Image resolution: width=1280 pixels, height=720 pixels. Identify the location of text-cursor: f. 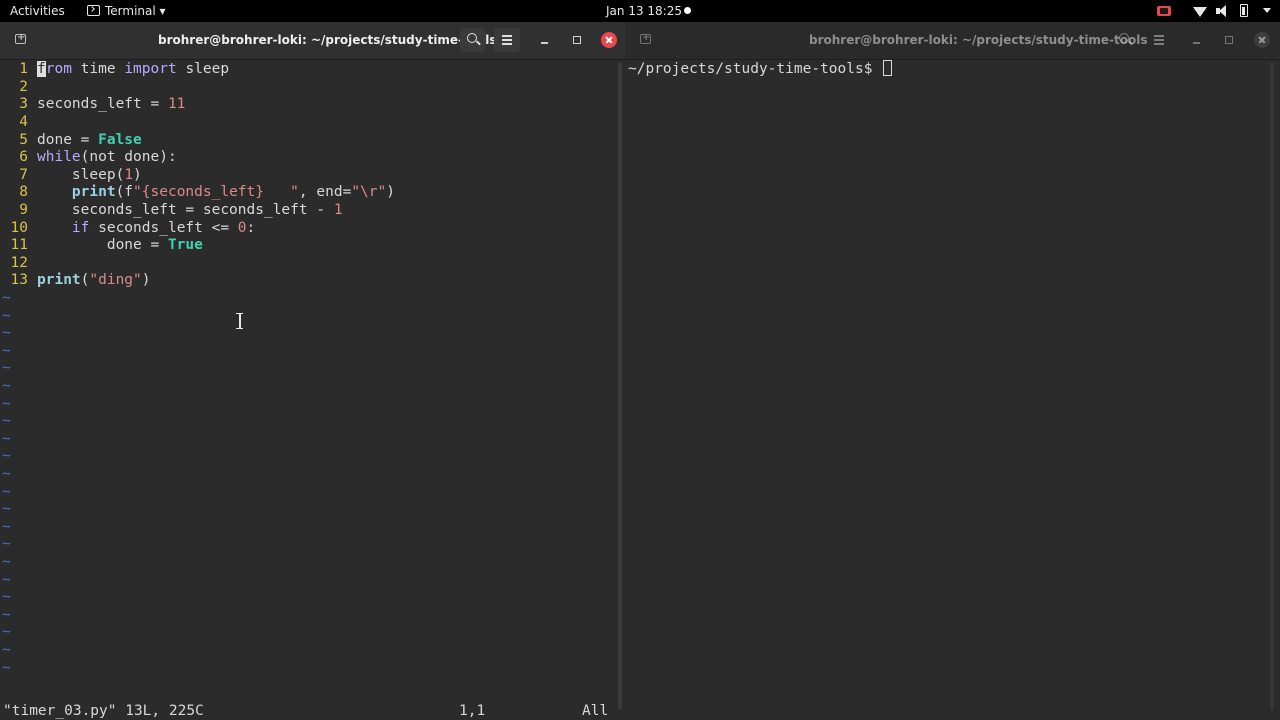
(41, 69).